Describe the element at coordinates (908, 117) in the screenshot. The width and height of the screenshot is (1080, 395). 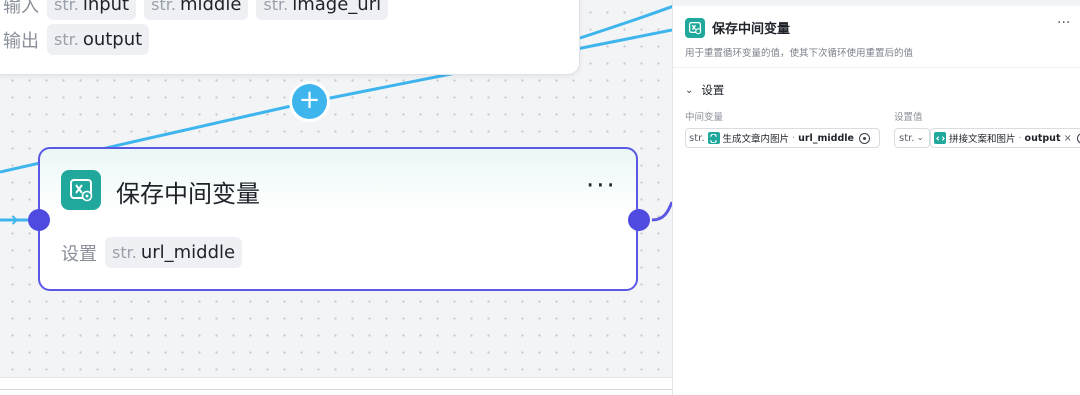
I see `column-label-value: 设置值` at that location.